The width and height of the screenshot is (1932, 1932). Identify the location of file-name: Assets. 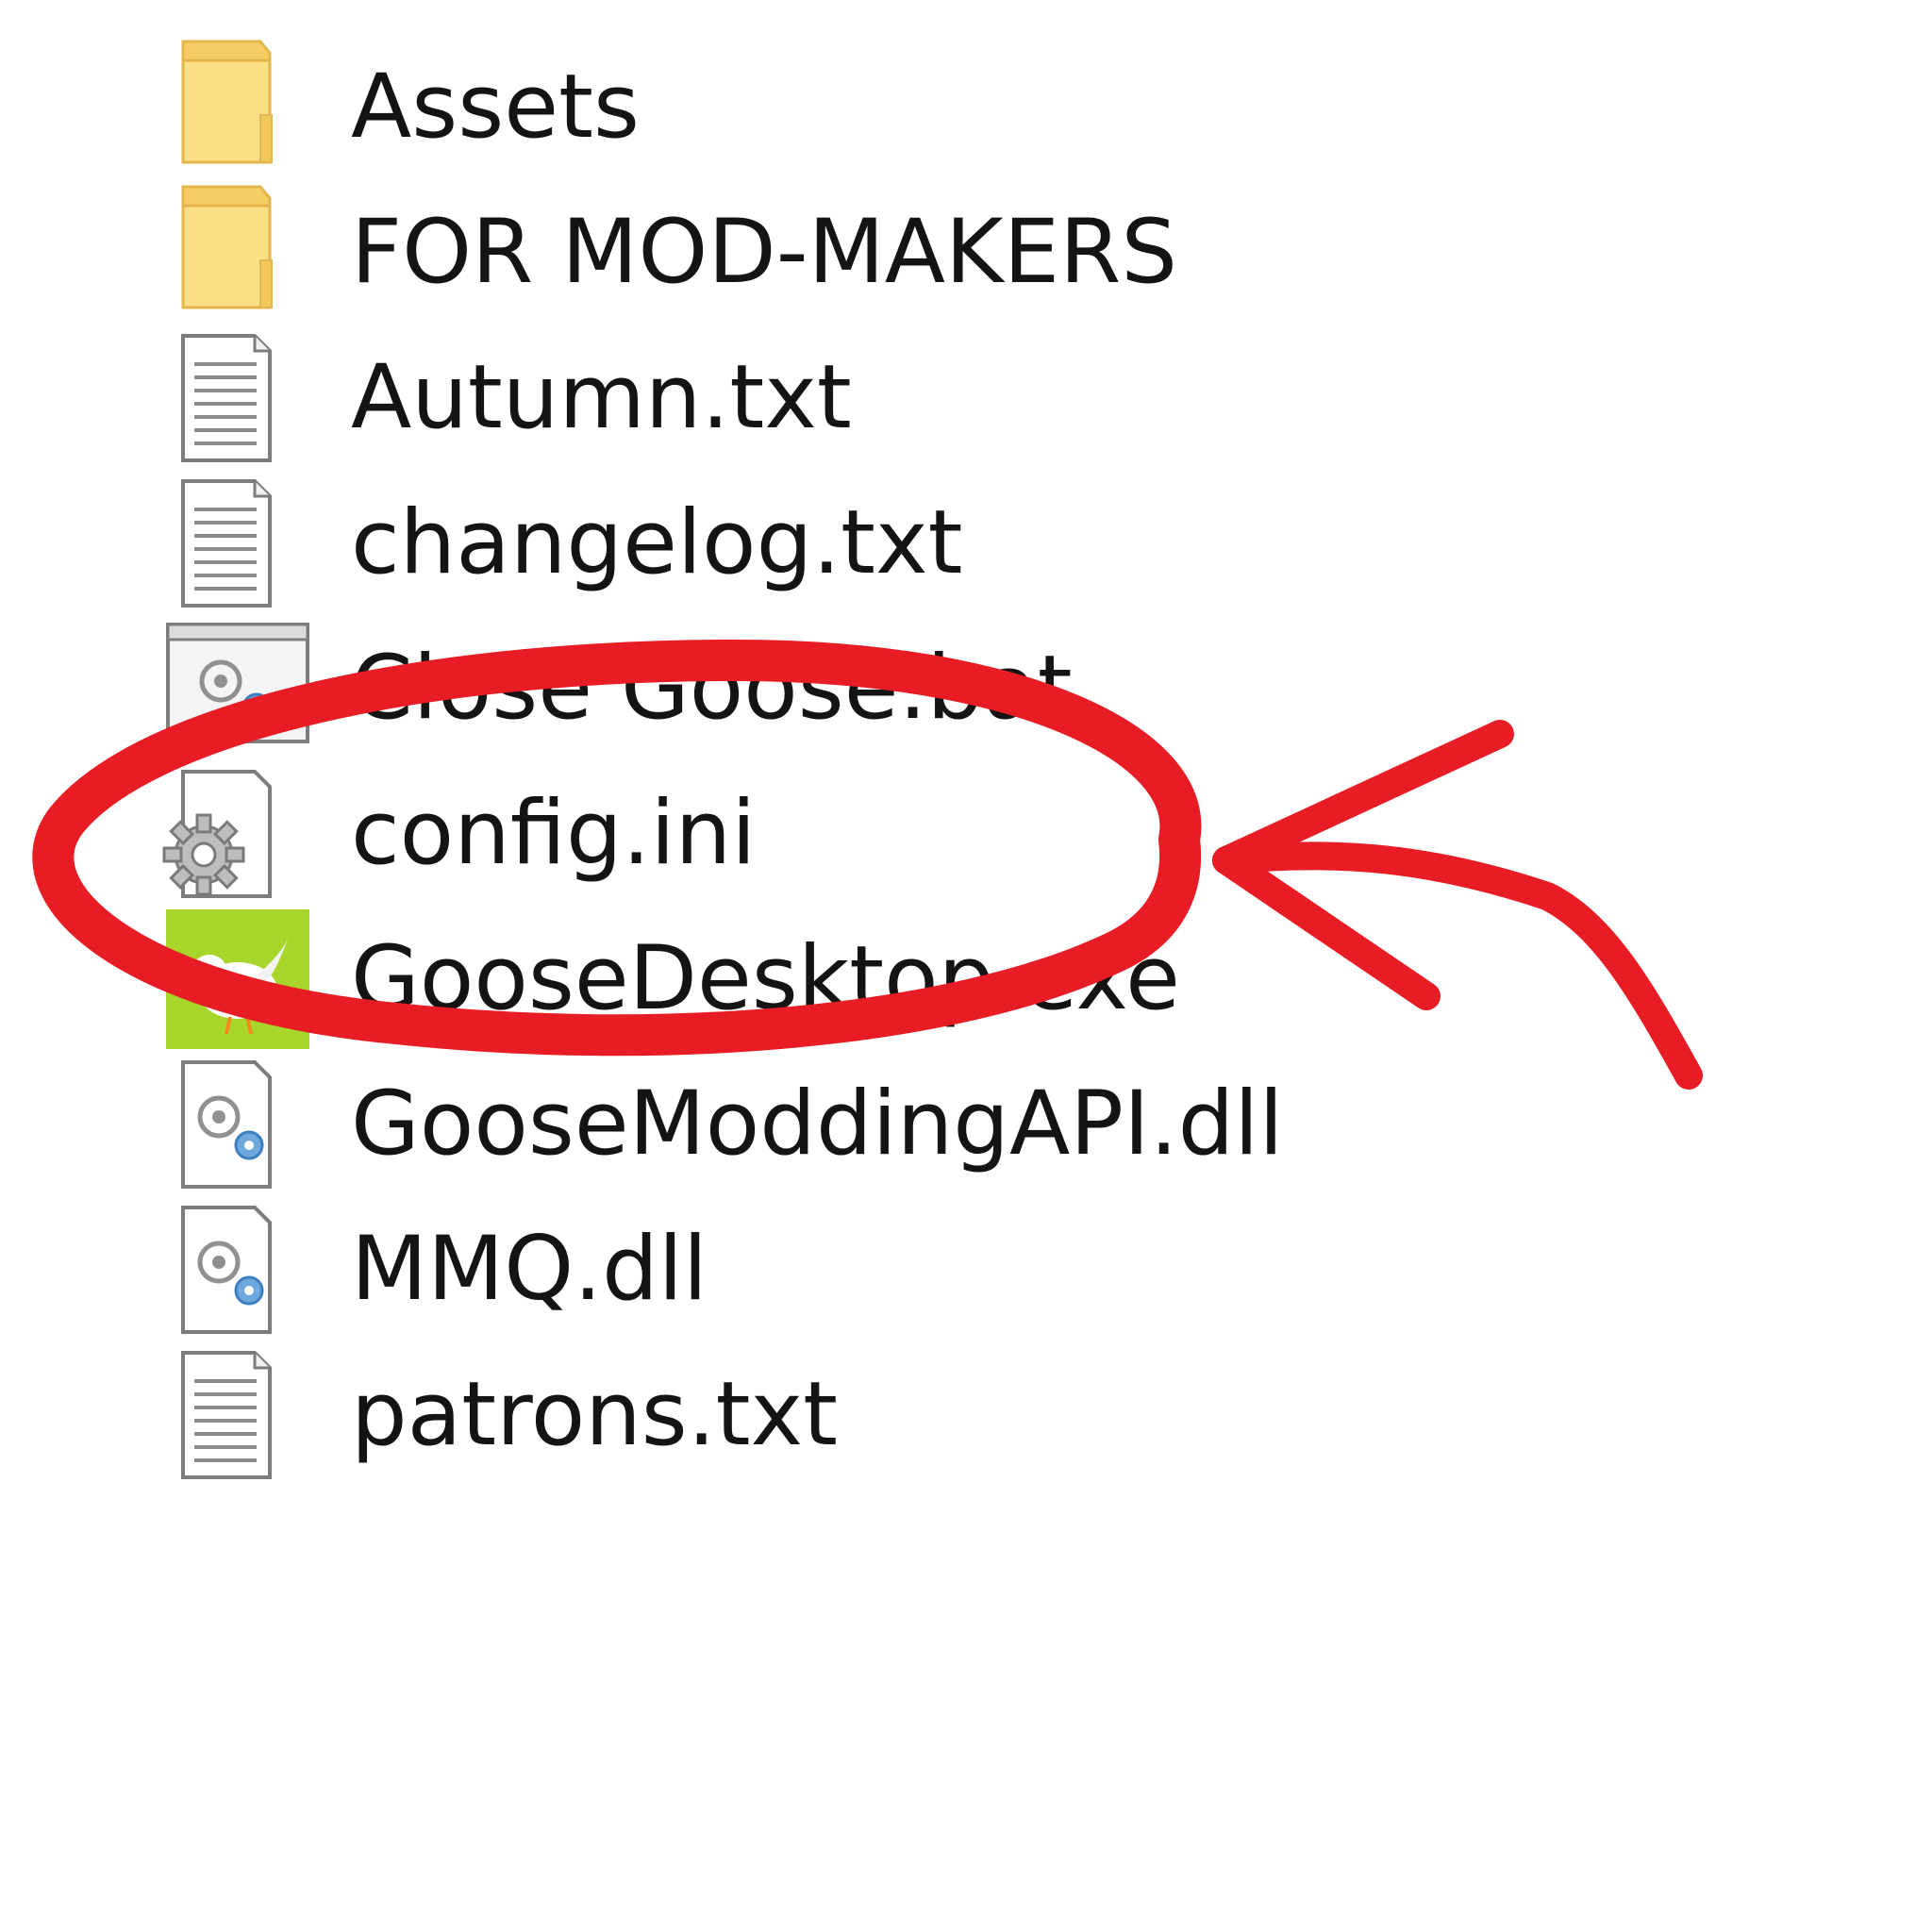
(496, 107).